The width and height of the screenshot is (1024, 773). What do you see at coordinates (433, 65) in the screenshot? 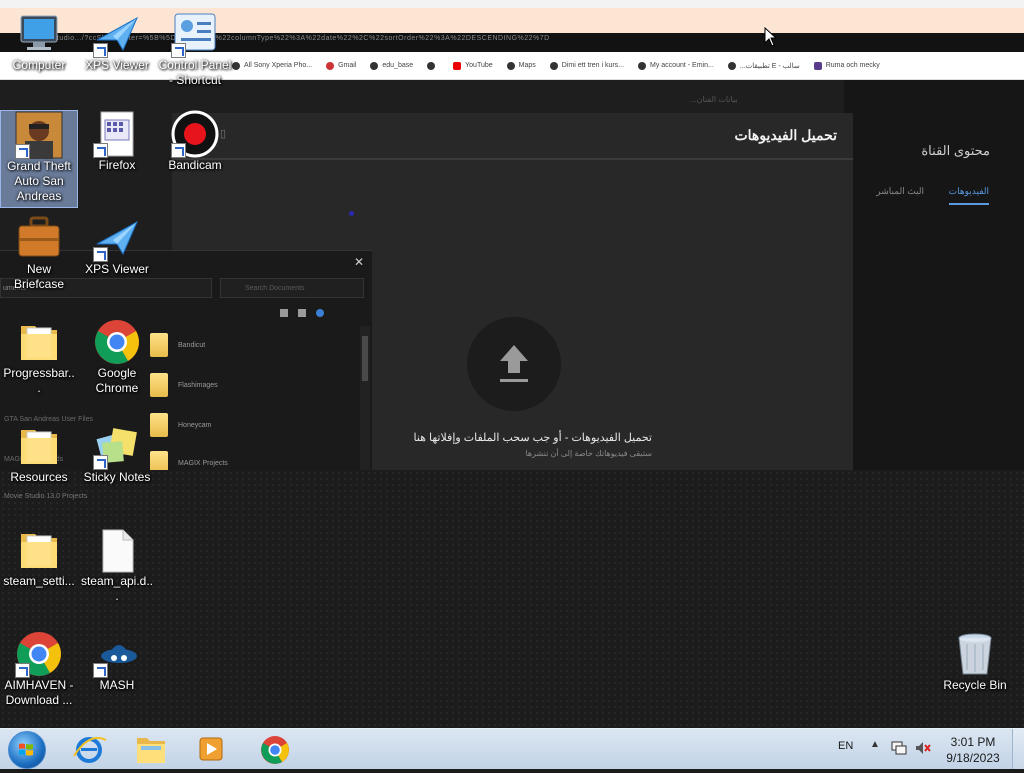
I see `bookmark-item` at bounding box center [433, 65].